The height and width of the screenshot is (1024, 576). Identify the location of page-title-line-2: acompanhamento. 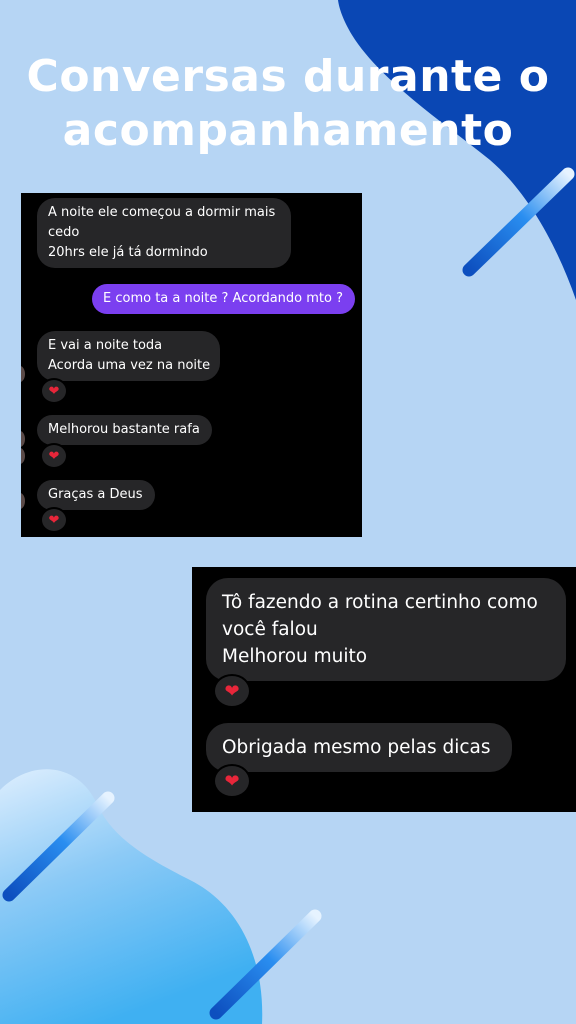
(288, 130).